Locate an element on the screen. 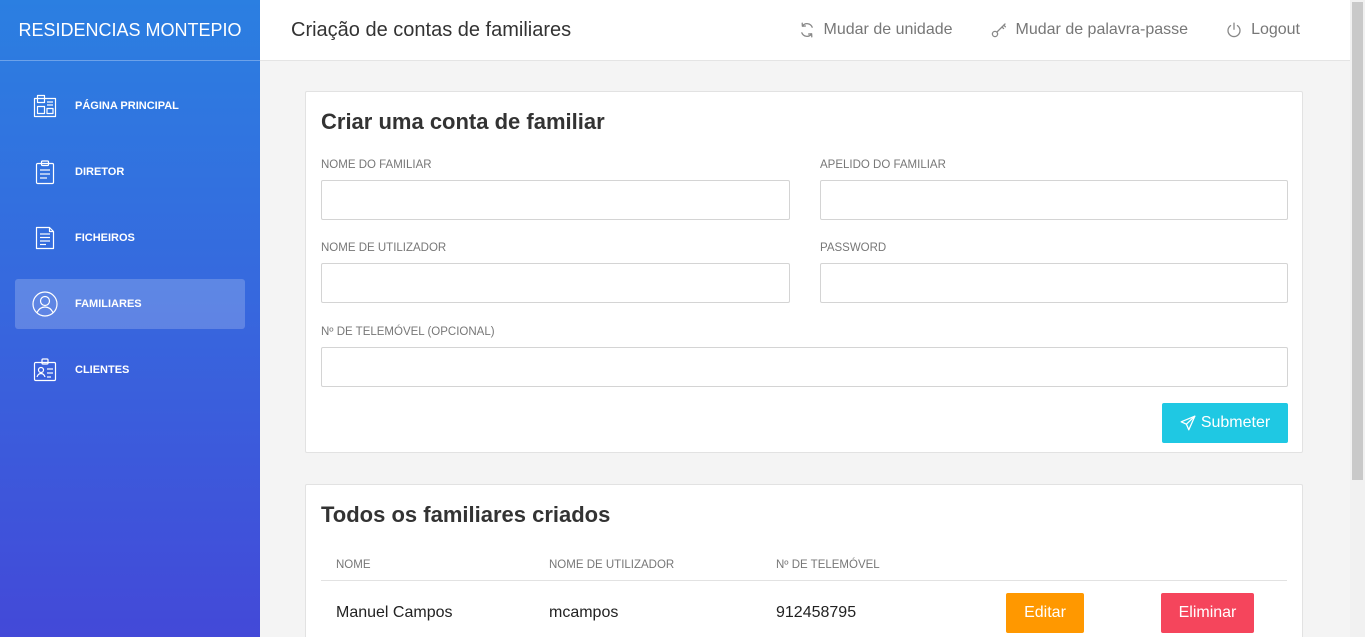 The image size is (1365, 637). card-title: Todos os familiares criados is located at coordinates (466, 514).